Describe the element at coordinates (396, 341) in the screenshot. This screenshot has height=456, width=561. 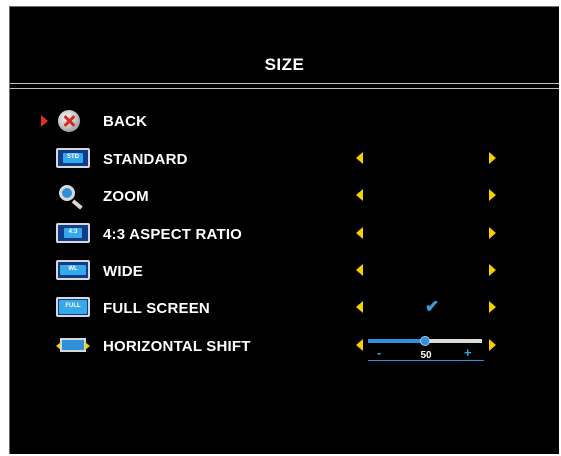
I see `slider-fill` at that location.